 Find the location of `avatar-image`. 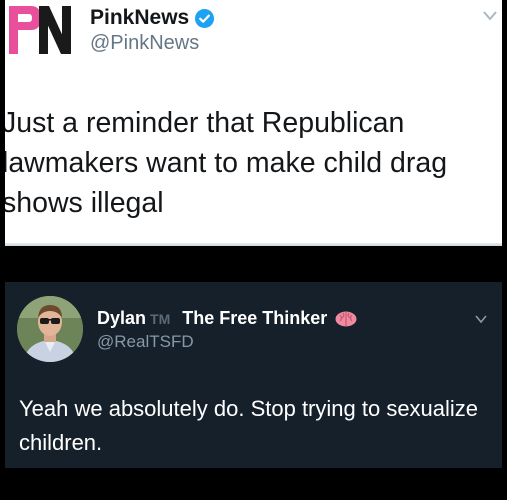

avatar-image is located at coordinates (50, 329).